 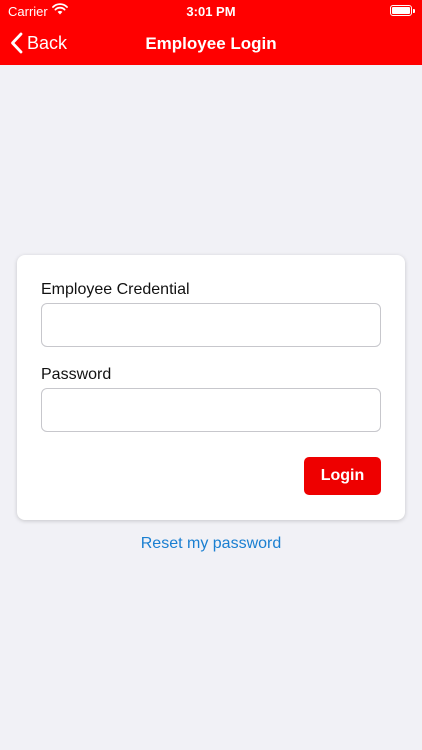 What do you see at coordinates (211, 410) in the screenshot?
I see `password-input` at bounding box center [211, 410].